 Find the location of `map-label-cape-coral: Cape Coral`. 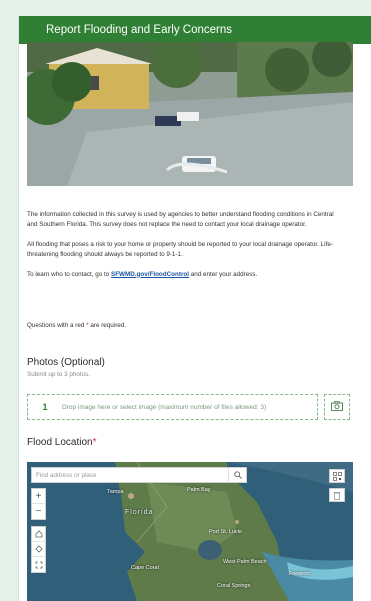

map-label-cape-coral: Cape Coral is located at coordinates (145, 568).